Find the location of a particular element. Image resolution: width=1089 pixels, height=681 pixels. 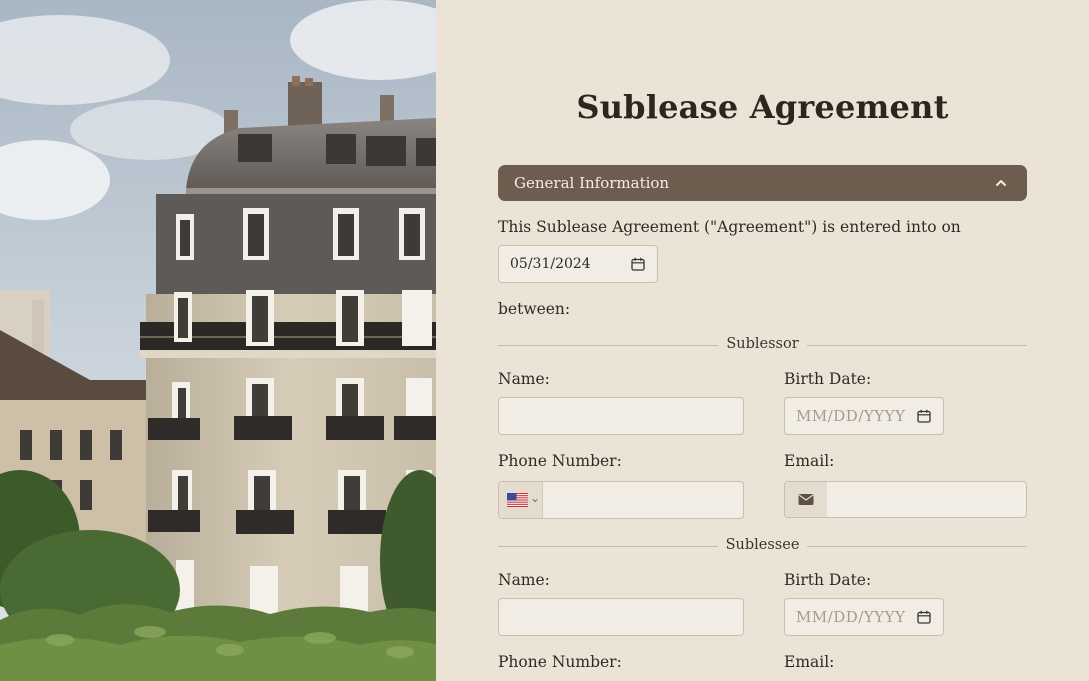

sublessor-name-label: Name: is located at coordinates (524, 379).